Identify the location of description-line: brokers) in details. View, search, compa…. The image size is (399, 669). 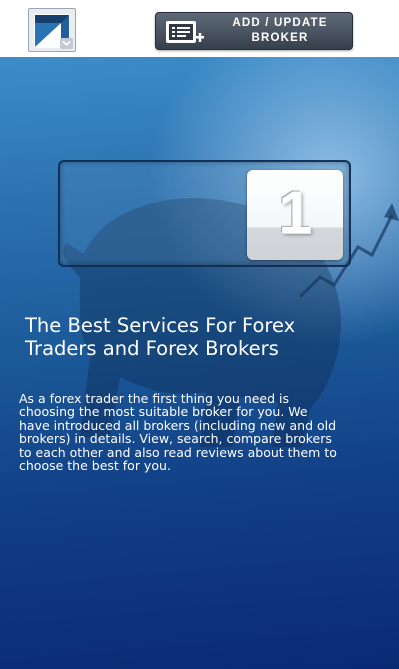
(175, 439).